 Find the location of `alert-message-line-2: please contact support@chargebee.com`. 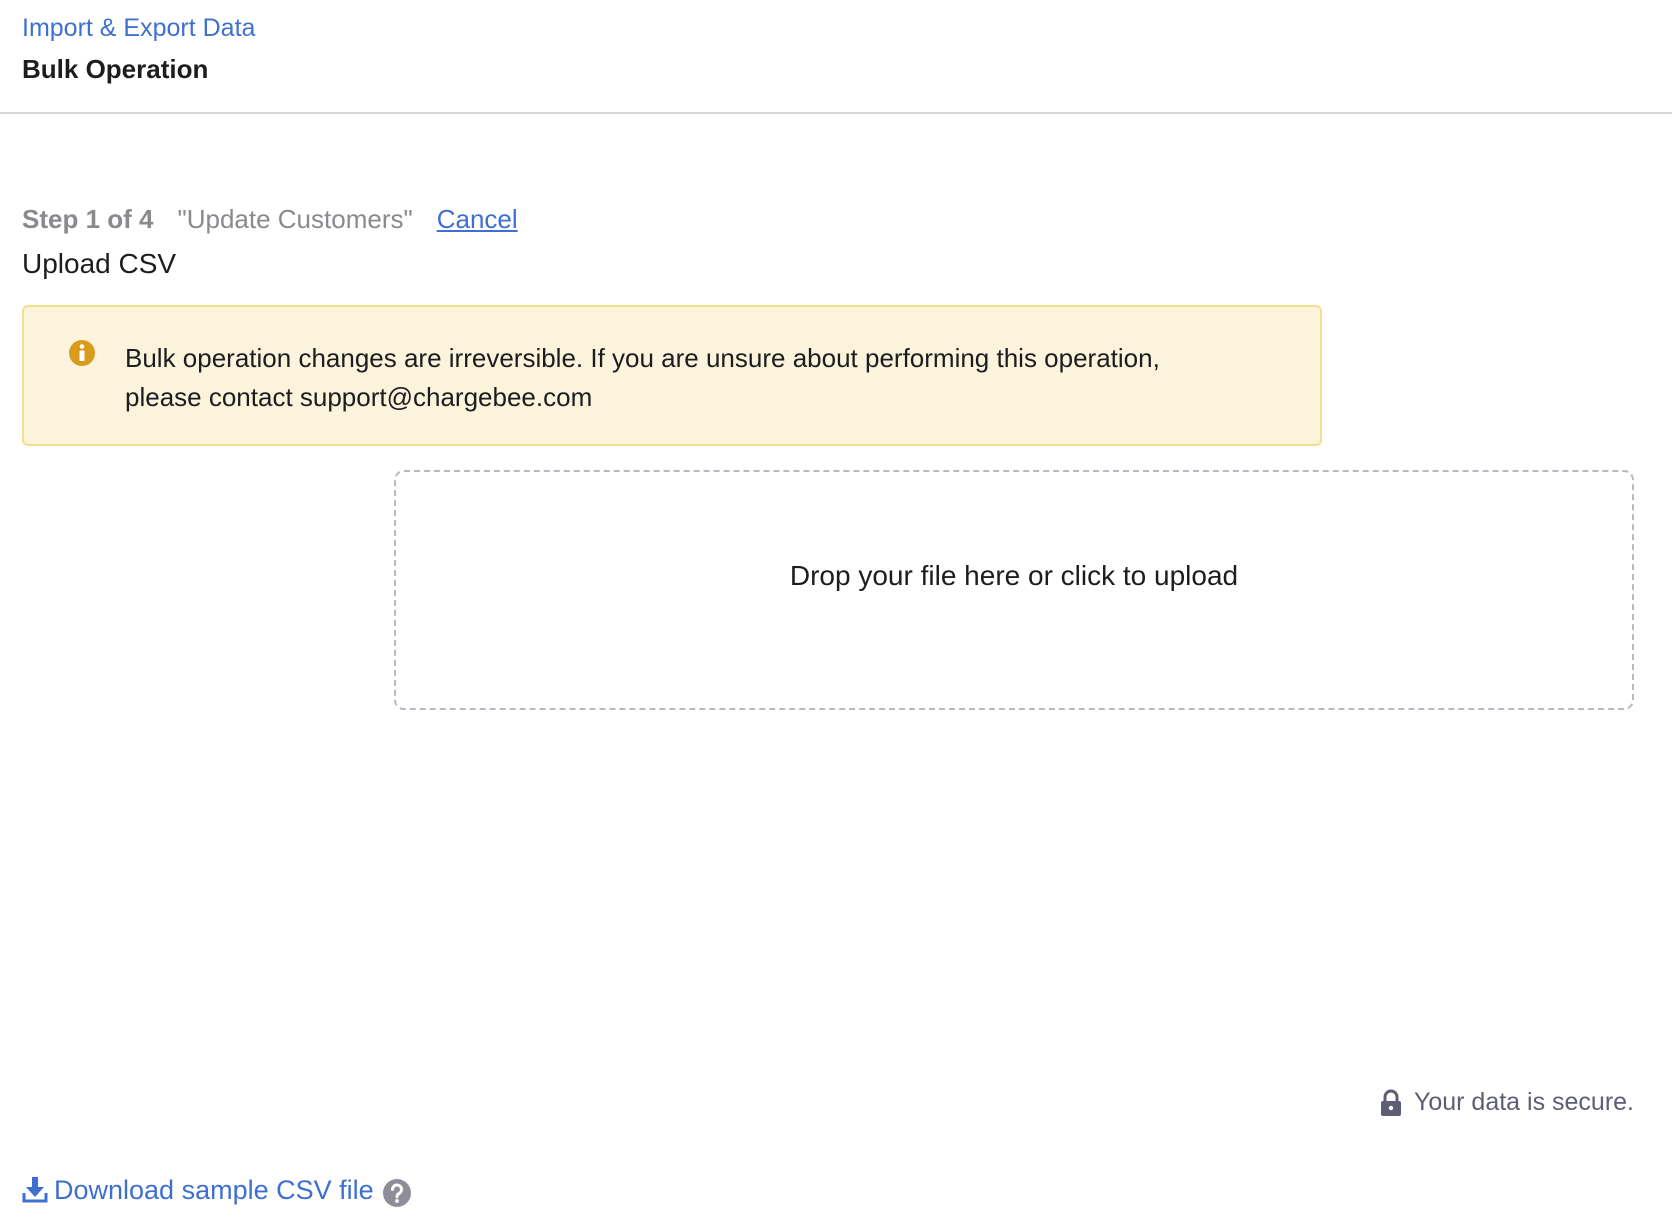

alert-message-line-2: please contact support@chargebee.com is located at coordinates (359, 397).